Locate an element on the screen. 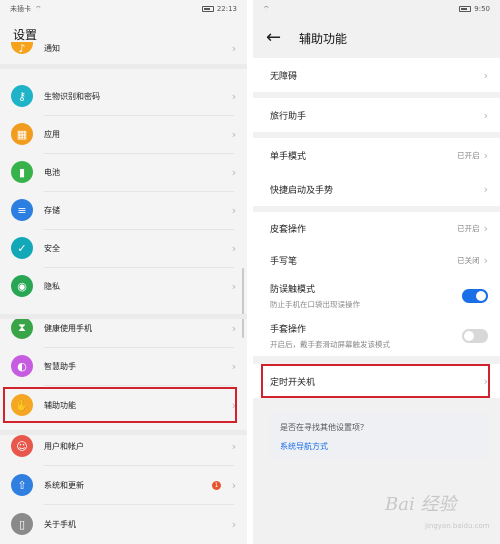  settings-item-label: 通知 is located at coordinates (52, 48).